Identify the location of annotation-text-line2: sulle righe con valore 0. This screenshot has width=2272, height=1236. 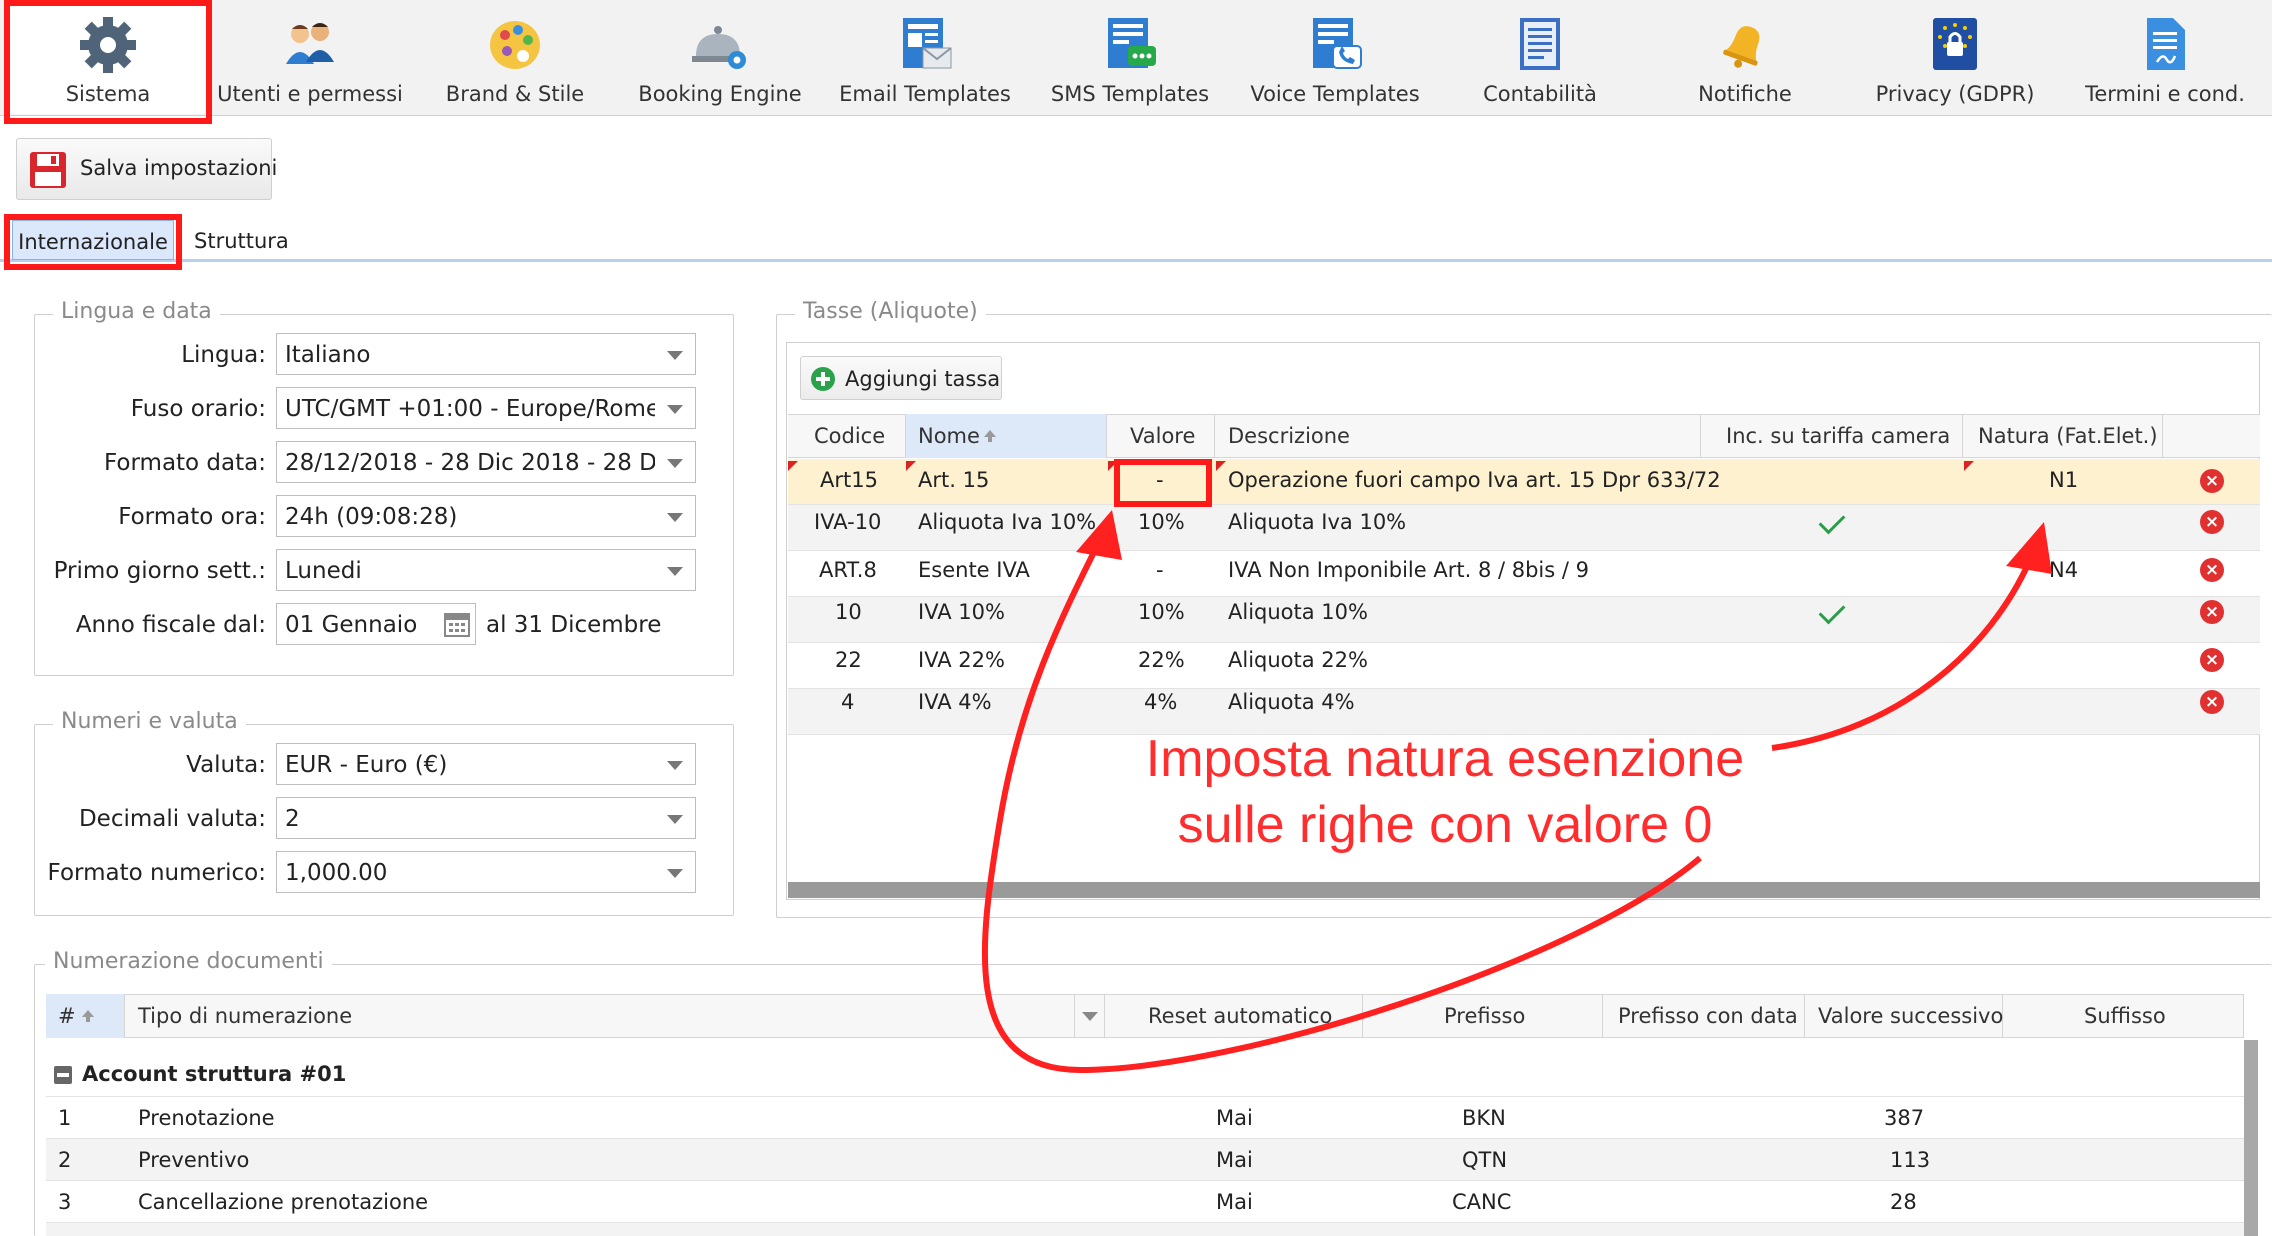
(1445, 825).